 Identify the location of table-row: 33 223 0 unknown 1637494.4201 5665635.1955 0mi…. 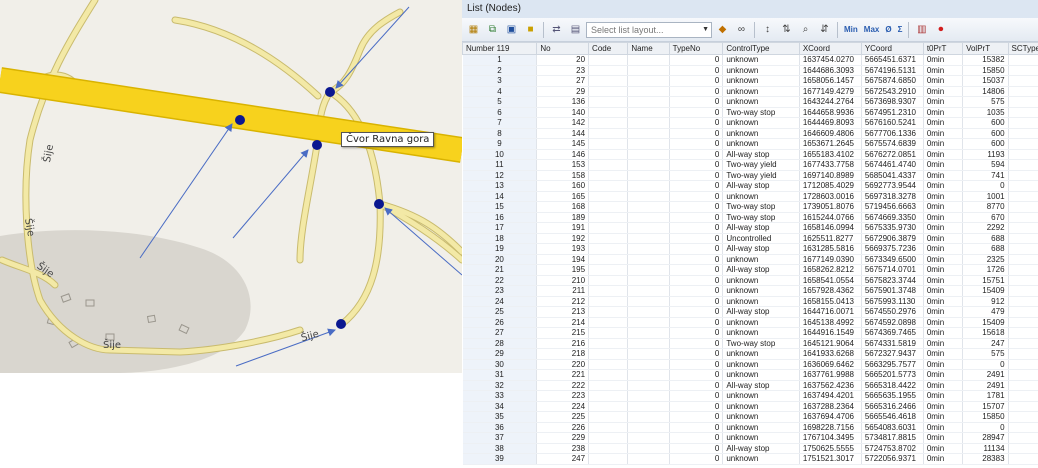
(750, 396).